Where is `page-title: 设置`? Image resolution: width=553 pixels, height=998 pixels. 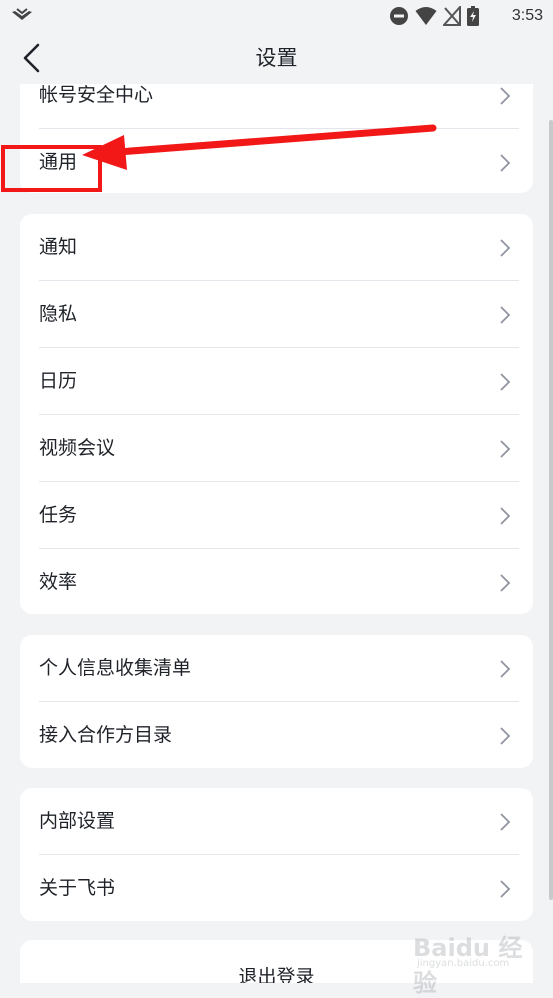
page-title: 设置 is located at coordinates (276, 58).